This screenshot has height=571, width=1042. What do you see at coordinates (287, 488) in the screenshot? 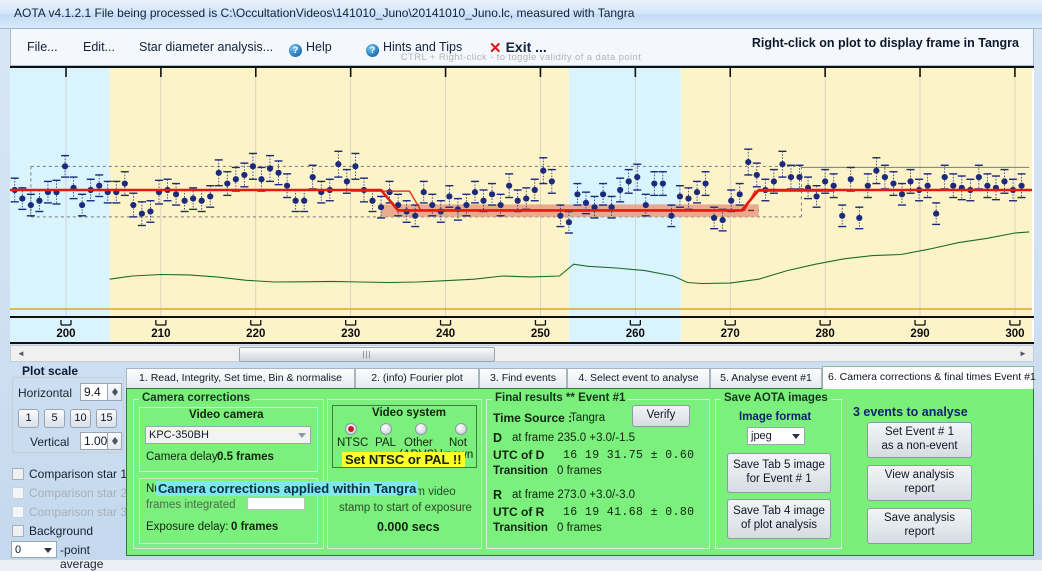
I see `camera-corrections-applied-text: Camera corrections applied within Tangra` at bounding box center [287, 488].